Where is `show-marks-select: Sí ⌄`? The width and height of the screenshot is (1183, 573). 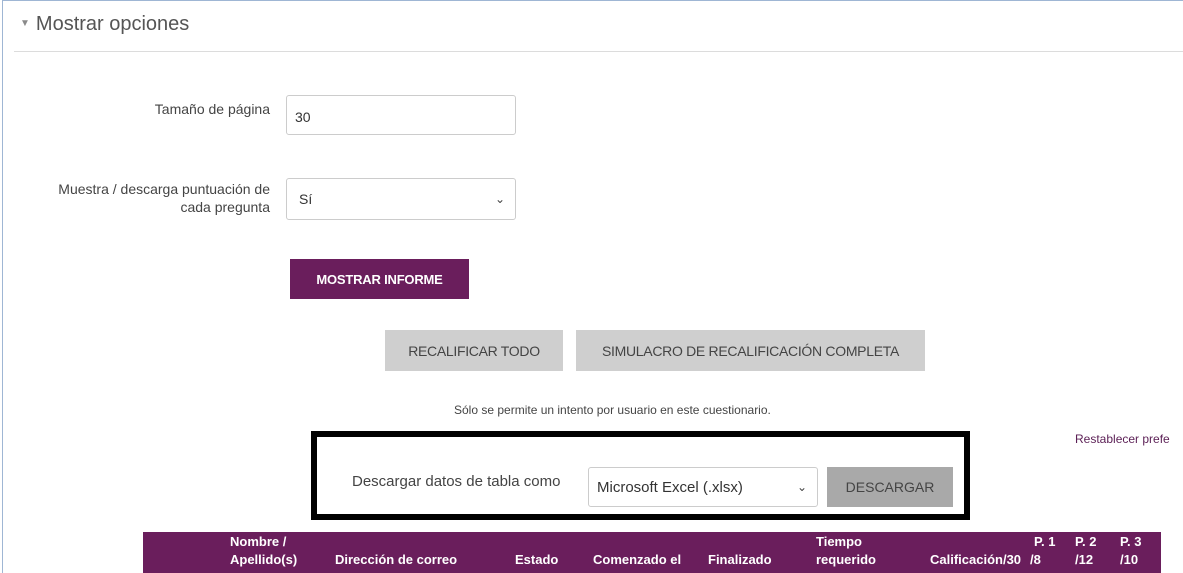 show-marks-select: Sí ⌄ is located at coordinates (401, 199).